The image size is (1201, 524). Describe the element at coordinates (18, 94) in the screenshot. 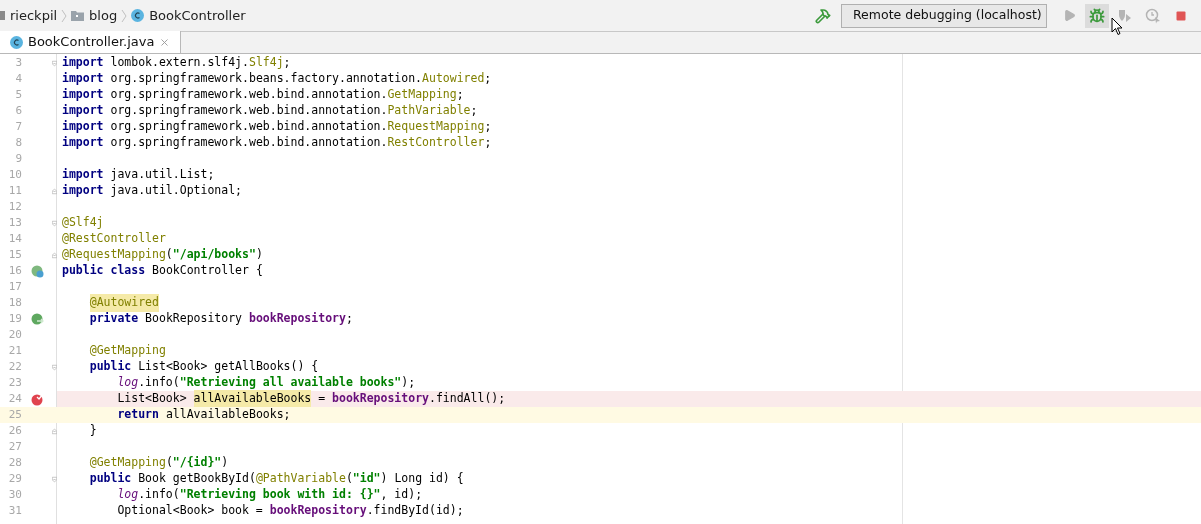

I see `line-number: 5` at that location.